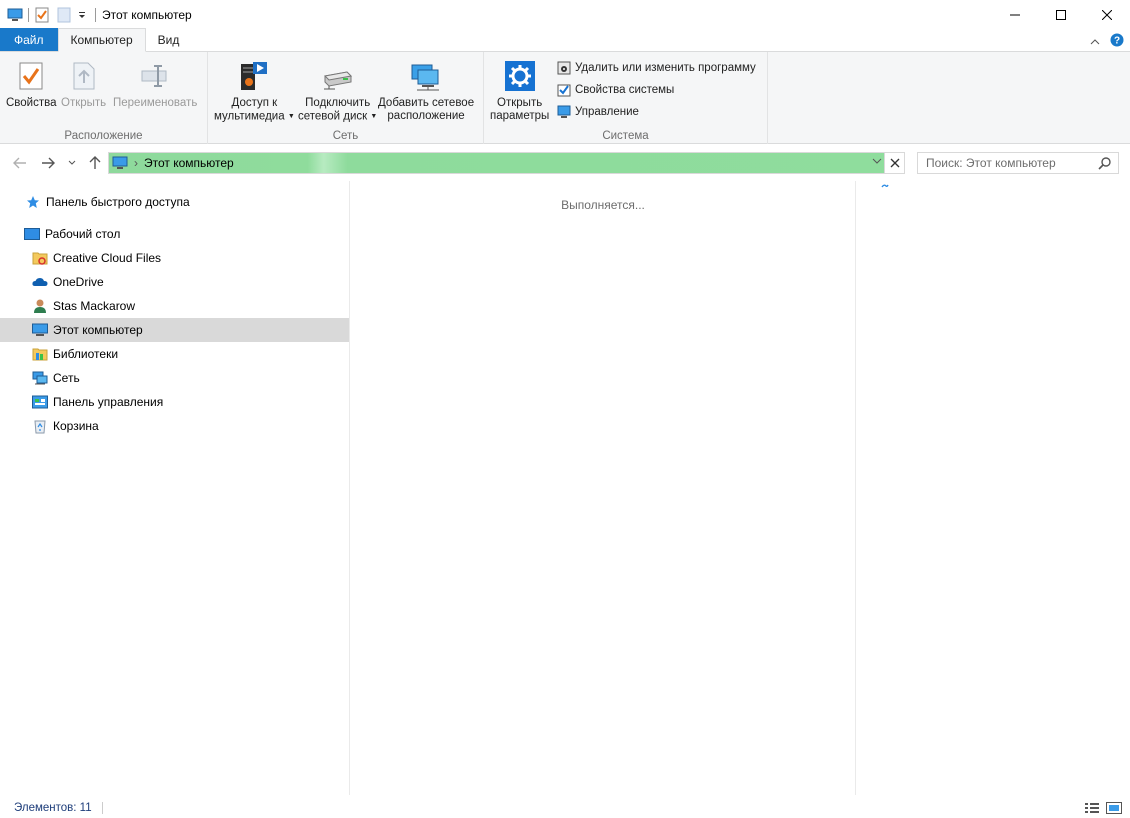 The height and width of the screenshot is (818, 1130). I want to click on window-controls, so click(1061, 14).